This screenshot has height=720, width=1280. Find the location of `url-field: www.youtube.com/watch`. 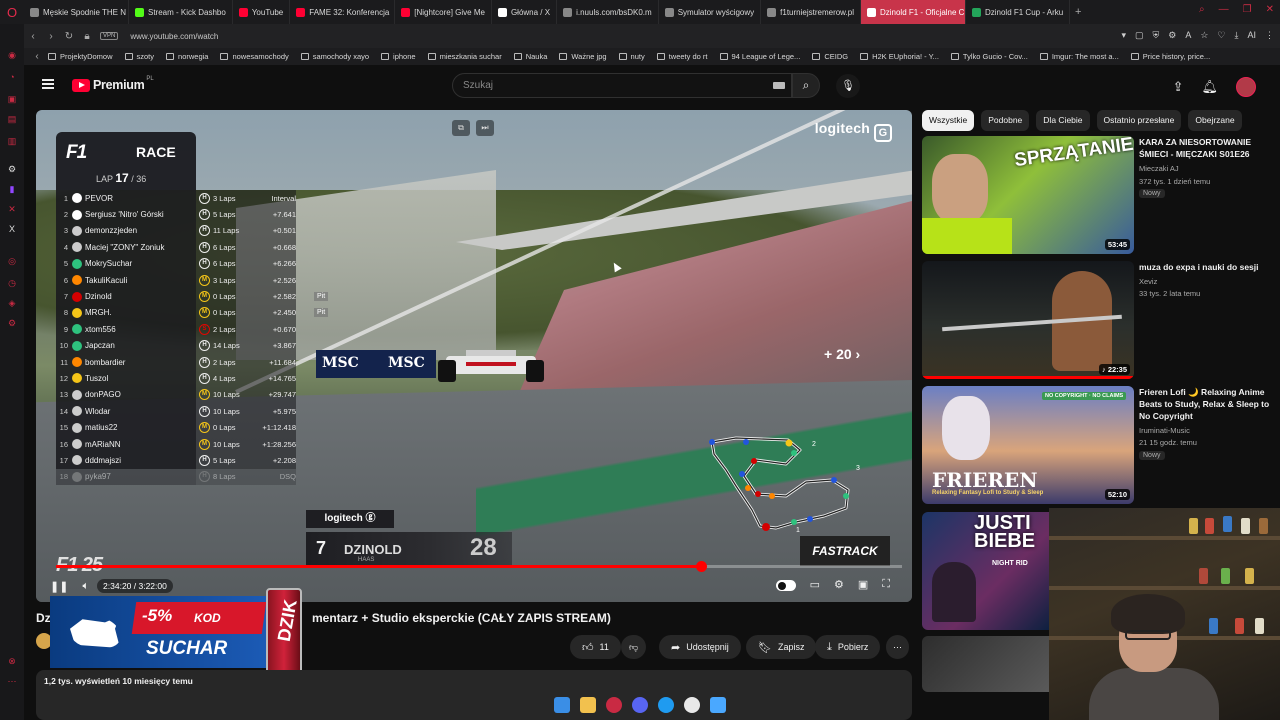

url-field: www.youtube.com/watch is located at coordinates (174, 36).